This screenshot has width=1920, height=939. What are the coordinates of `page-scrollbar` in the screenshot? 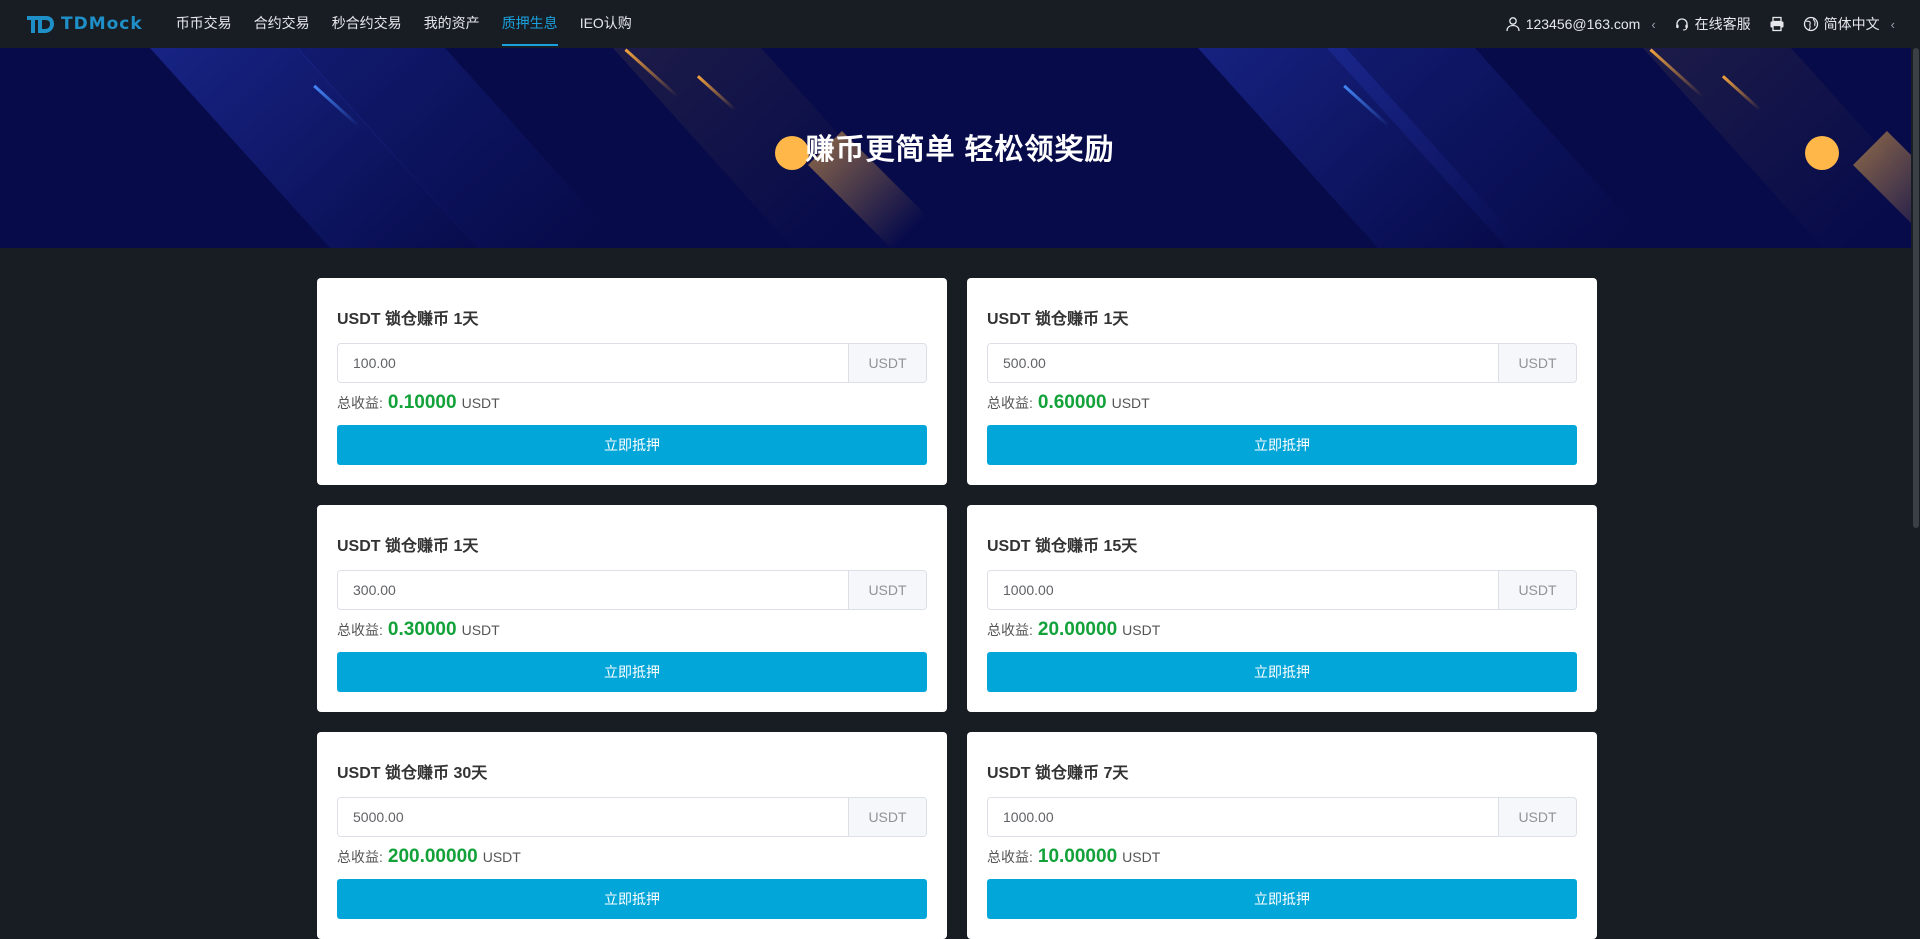 It's located at (1915, 491).